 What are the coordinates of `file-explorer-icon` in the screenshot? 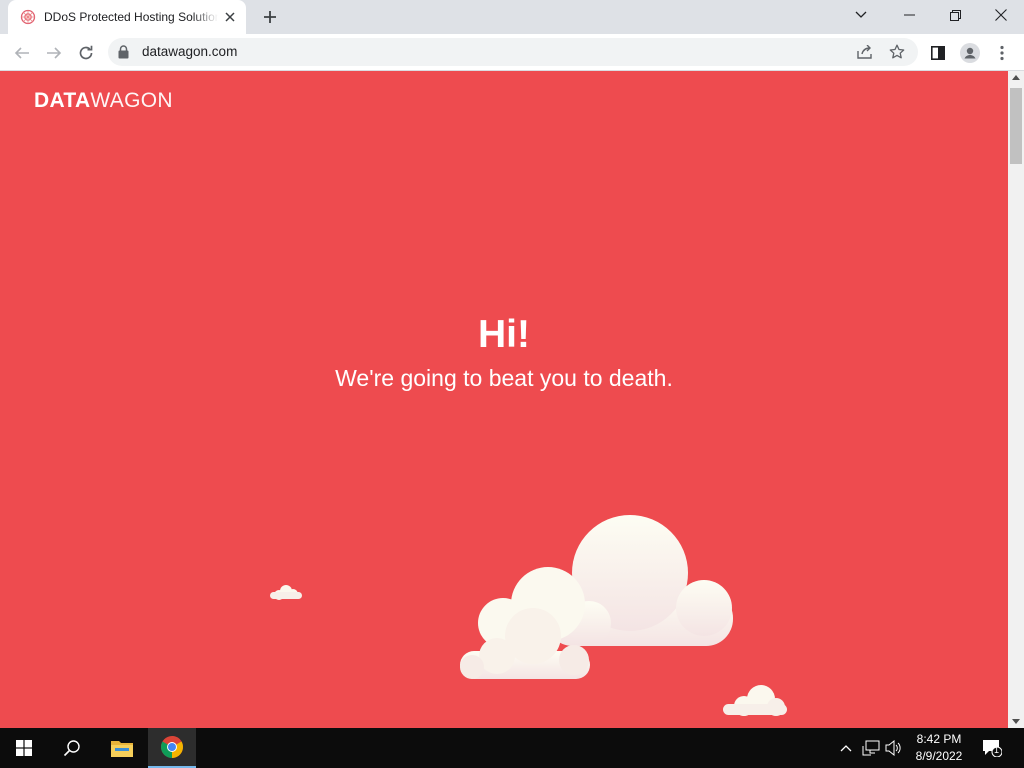 It's located at (122, 748).